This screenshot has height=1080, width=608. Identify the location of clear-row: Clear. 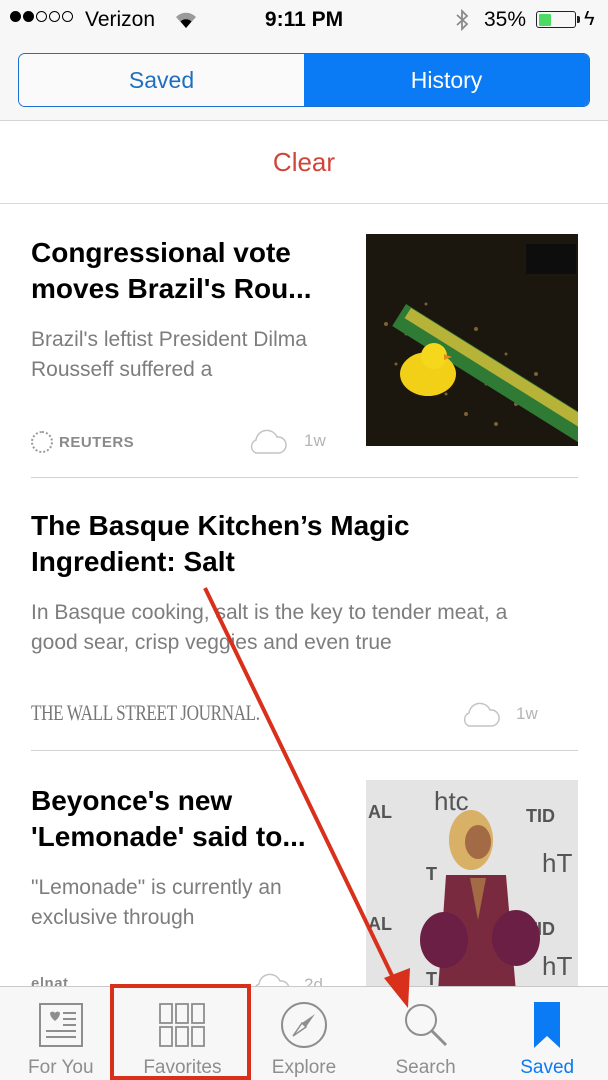
(304, 163).